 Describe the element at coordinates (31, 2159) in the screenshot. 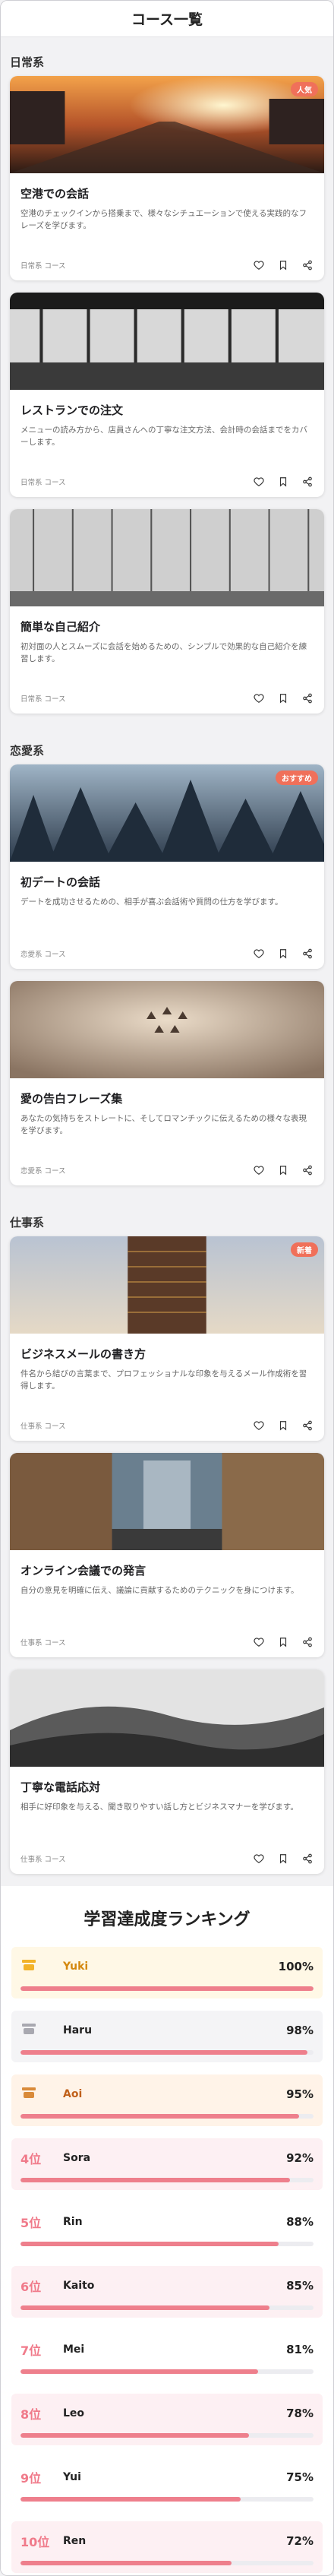

I see `rank-position: 4位` at that location.